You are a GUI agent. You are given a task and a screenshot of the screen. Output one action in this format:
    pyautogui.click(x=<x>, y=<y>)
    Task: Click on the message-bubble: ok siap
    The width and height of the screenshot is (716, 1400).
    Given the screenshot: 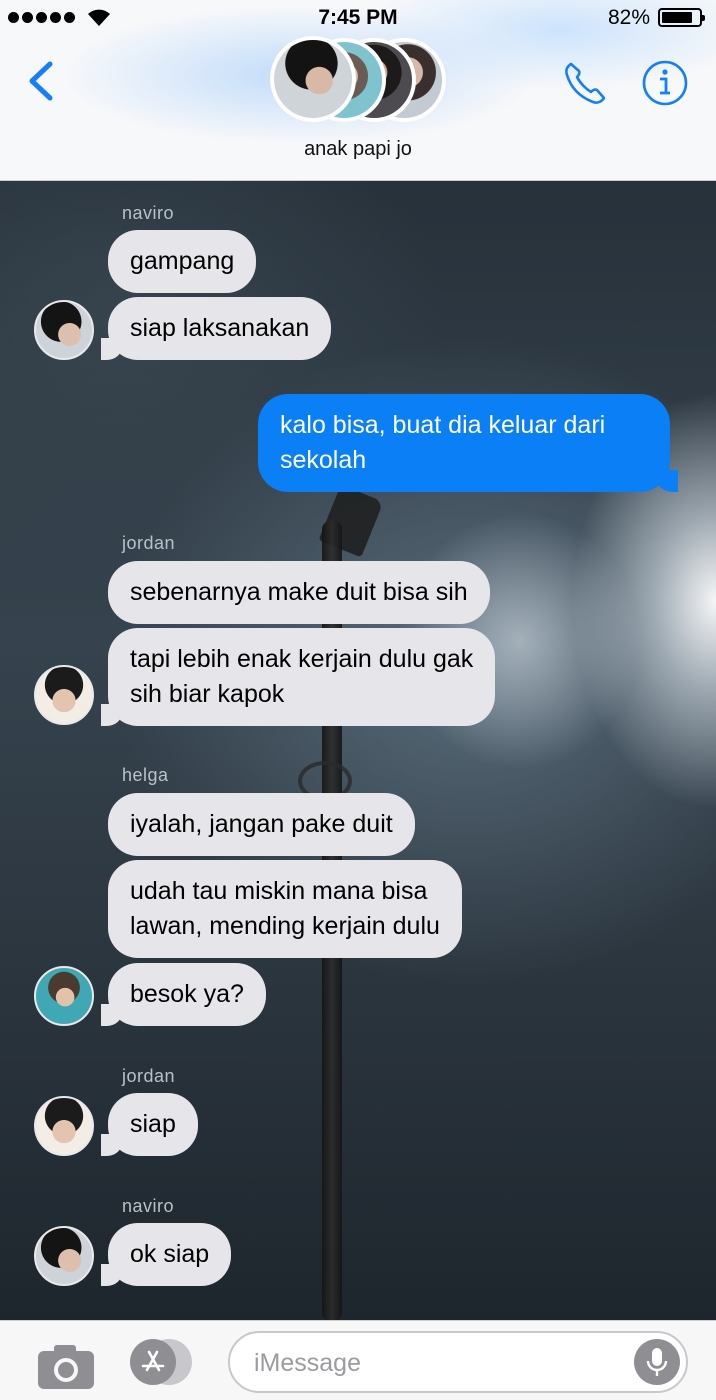 What is the action you would take?
    pyautogui.click(x=166, y=1254)
    